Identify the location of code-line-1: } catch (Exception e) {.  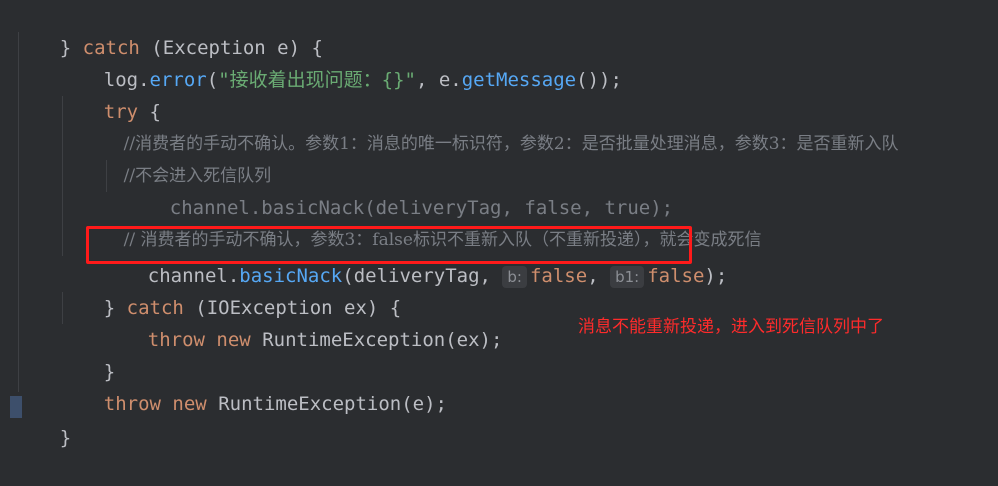
(191, 48).